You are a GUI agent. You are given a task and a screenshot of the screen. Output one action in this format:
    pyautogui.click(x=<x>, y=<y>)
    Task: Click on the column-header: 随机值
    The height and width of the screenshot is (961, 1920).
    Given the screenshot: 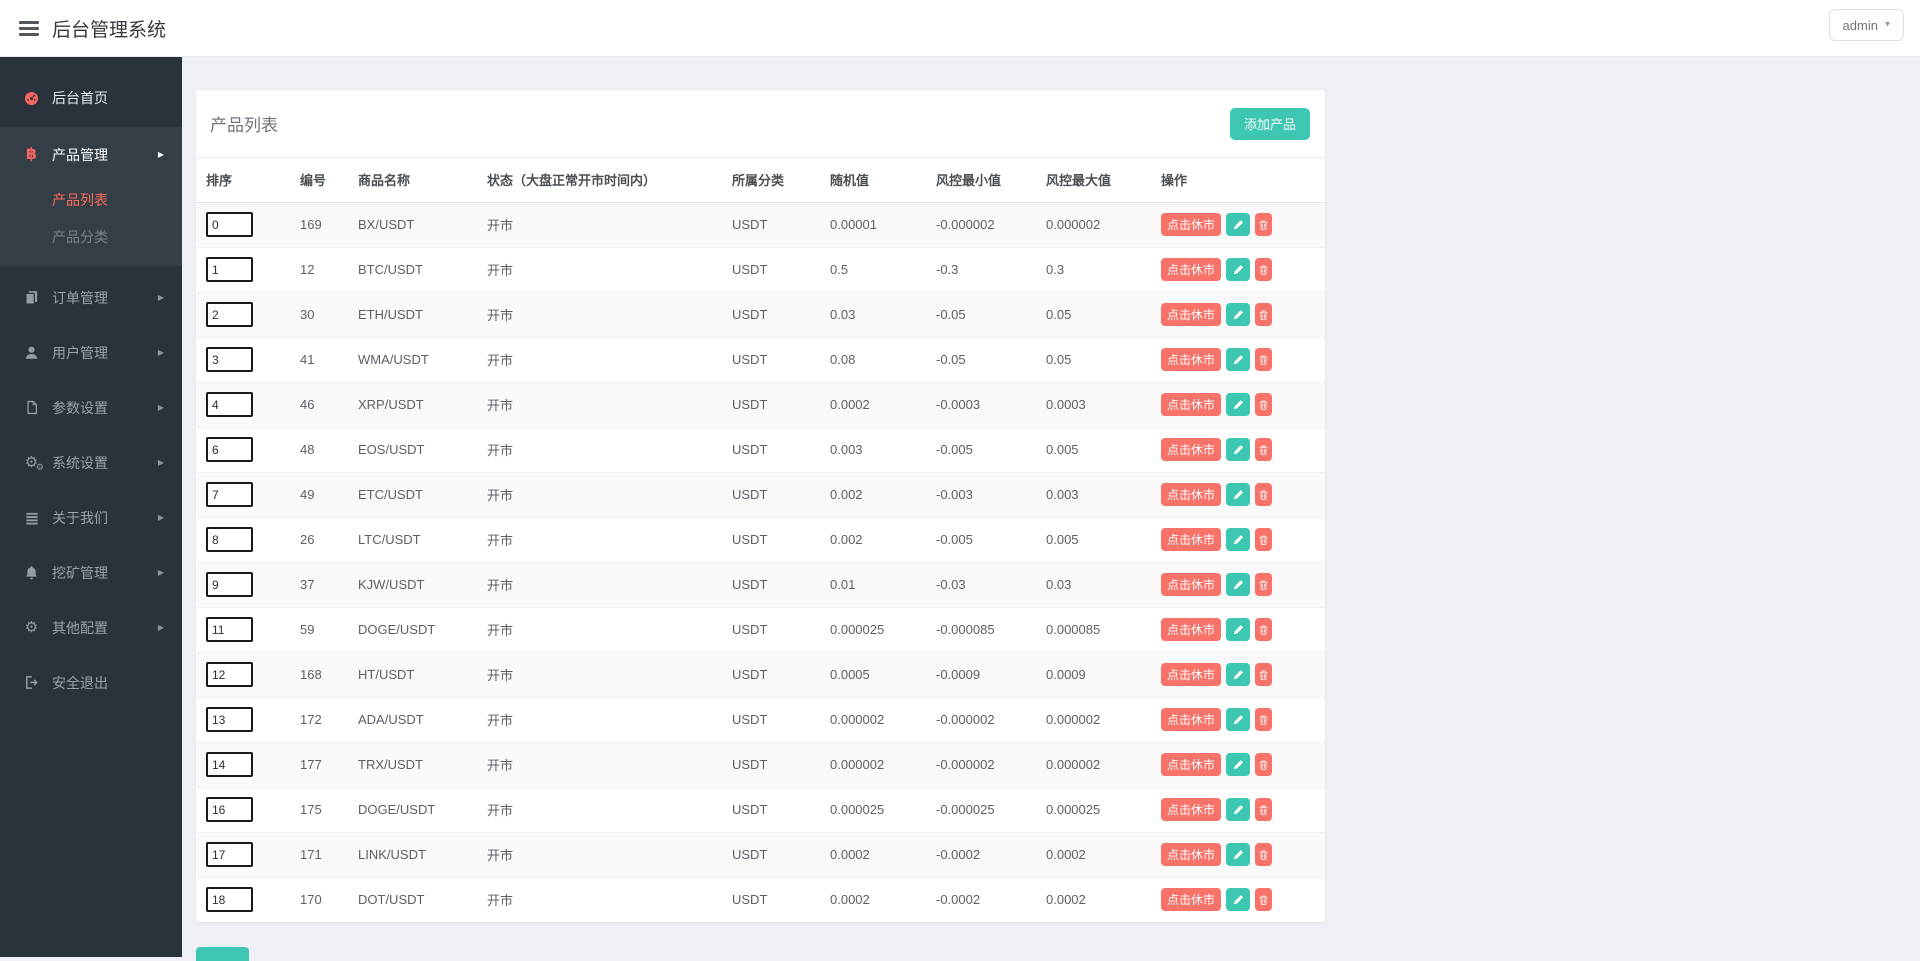 What is the action you would take?
    pyautogui.click(x=873, y=180)
    